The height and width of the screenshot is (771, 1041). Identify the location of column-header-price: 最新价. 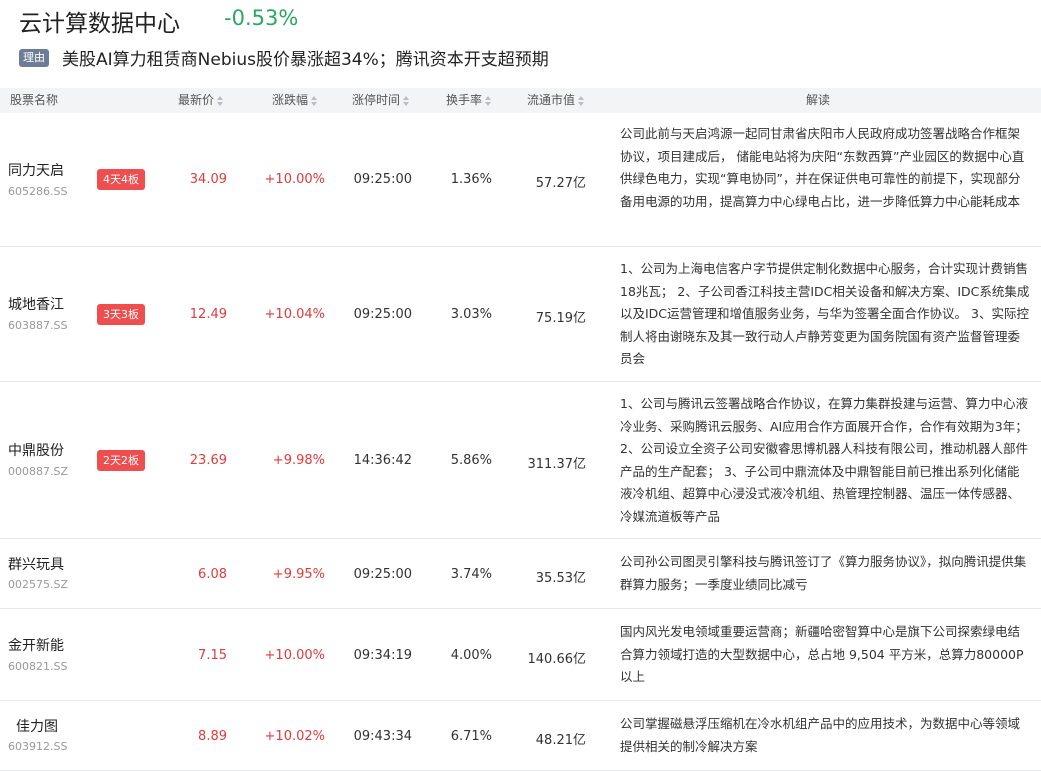
(201, 100).